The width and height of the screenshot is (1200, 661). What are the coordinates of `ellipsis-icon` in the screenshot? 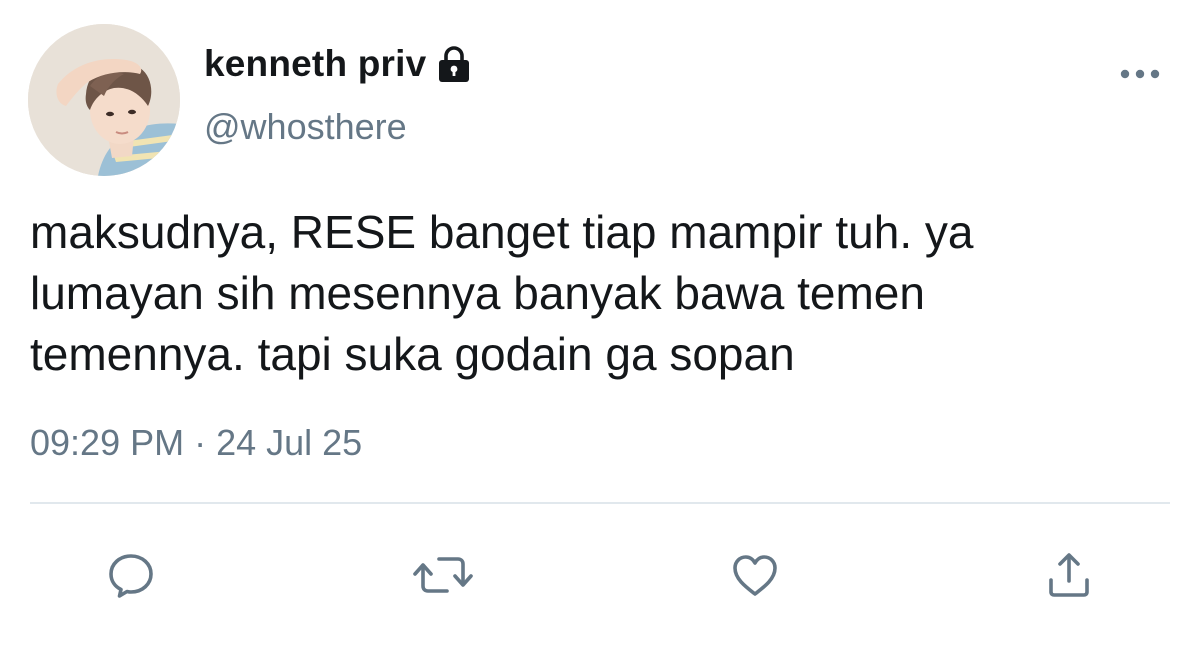 It's located at (1140, 74).